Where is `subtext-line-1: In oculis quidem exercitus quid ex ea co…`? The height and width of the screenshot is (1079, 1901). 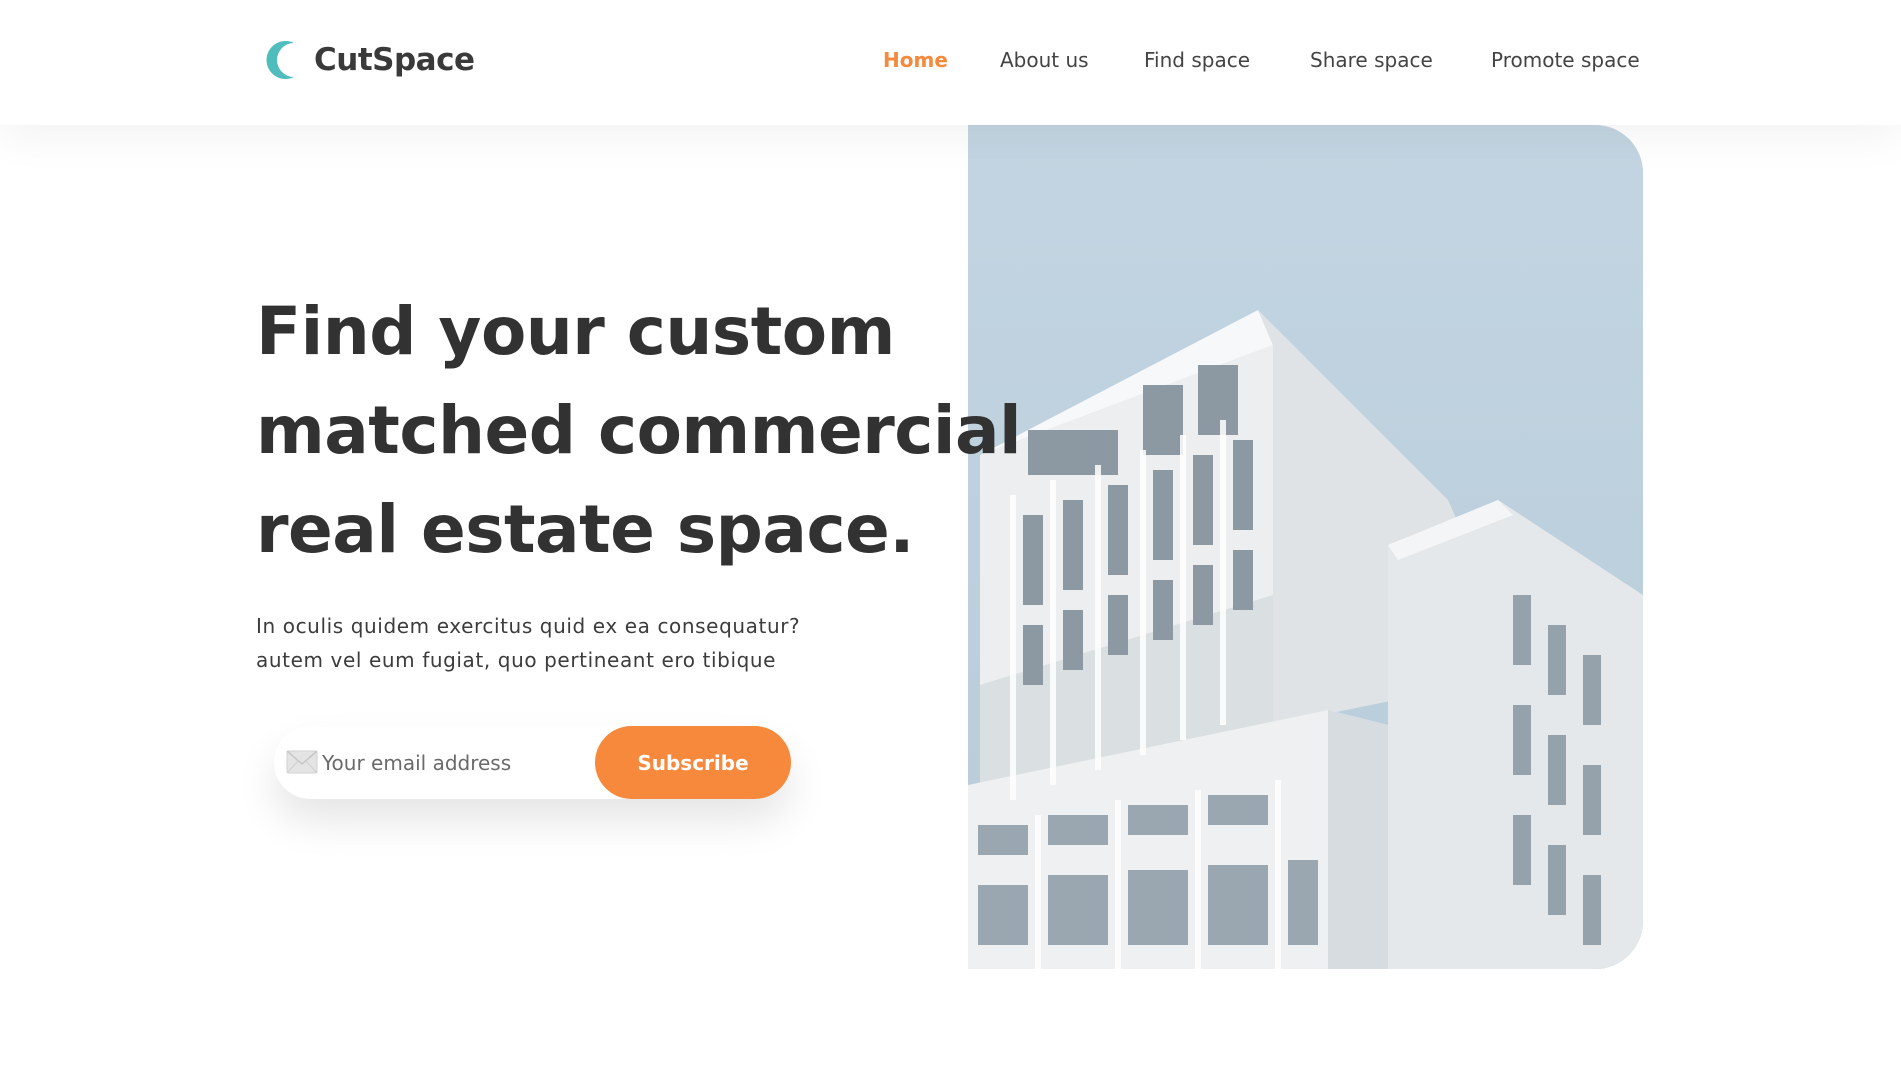
subtext-line-1: In oculis quidem exercitus quid ex ea co… is located at coordinates (528, 626).